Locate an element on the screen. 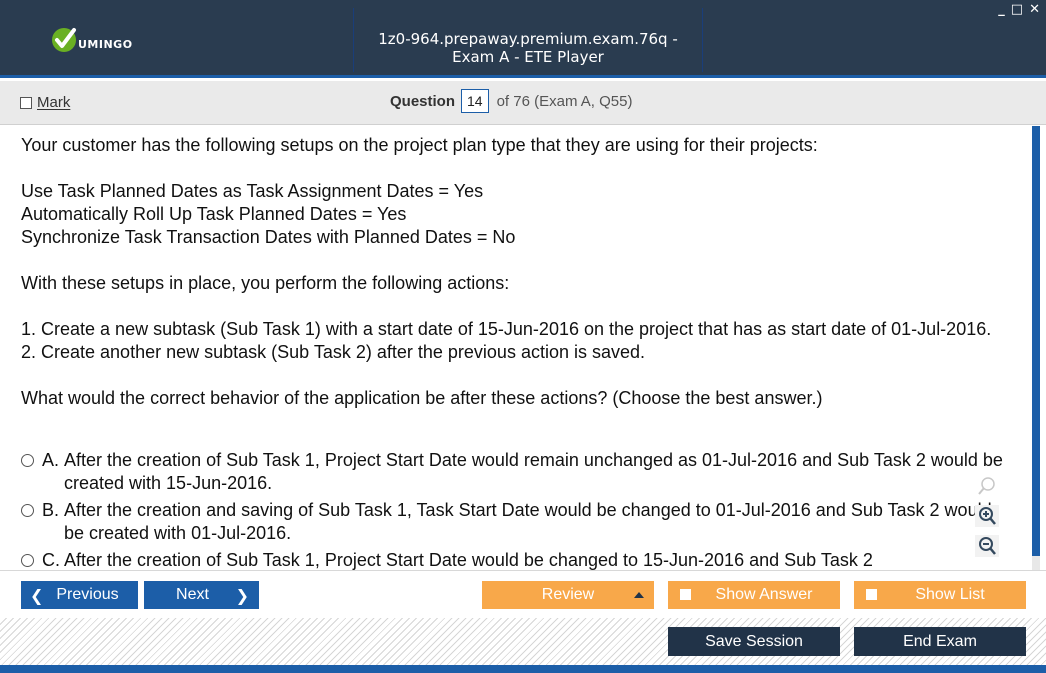  end-exam-button: End Exam is located at coordinates (940, 641).